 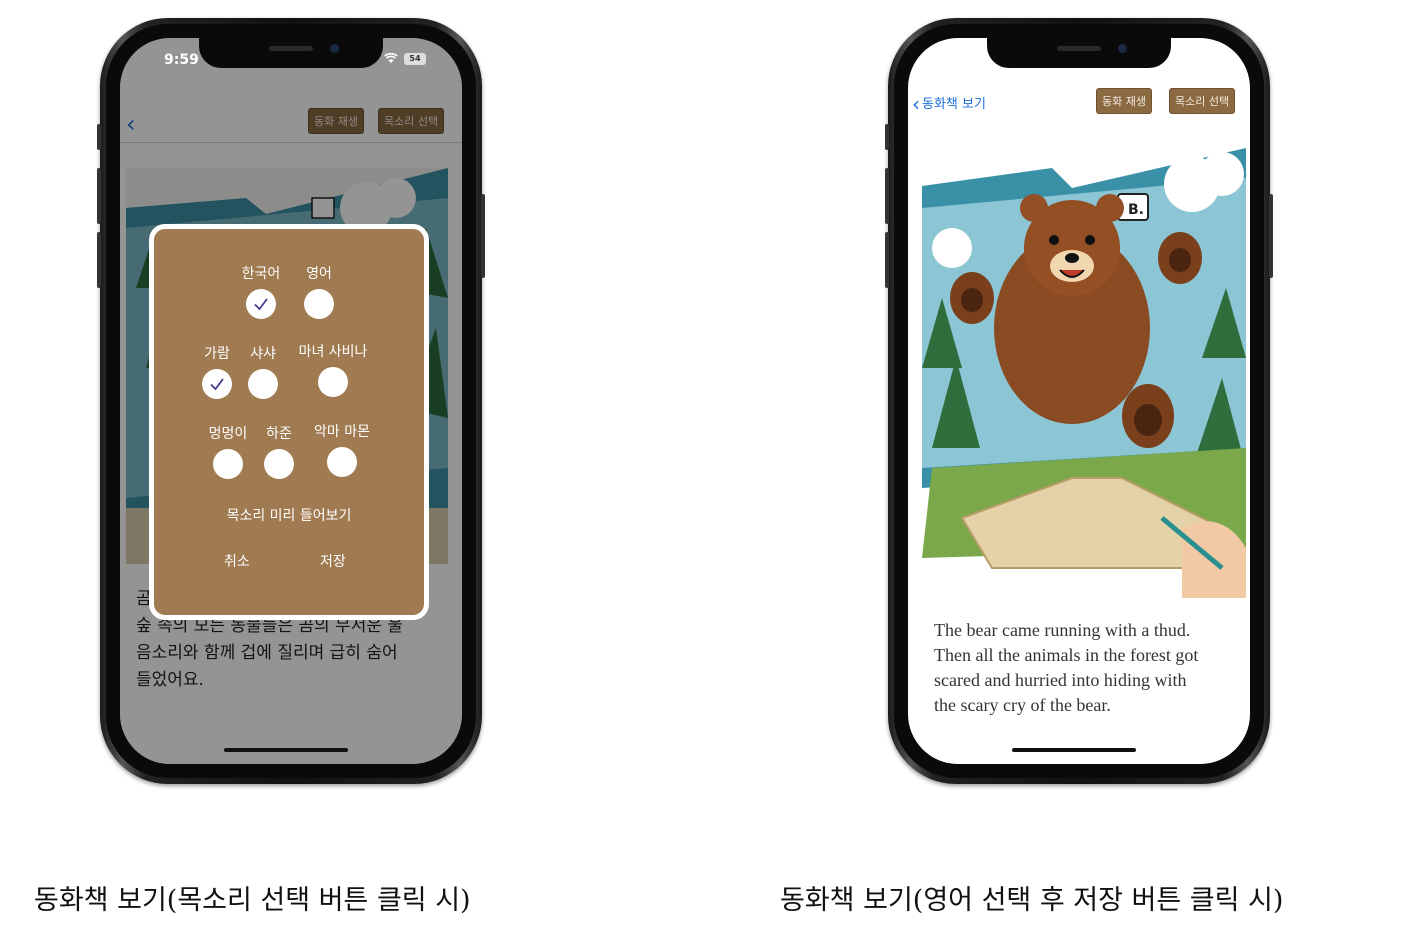 I want to click on option-korean: 한국어, so click(x=261, y=291).